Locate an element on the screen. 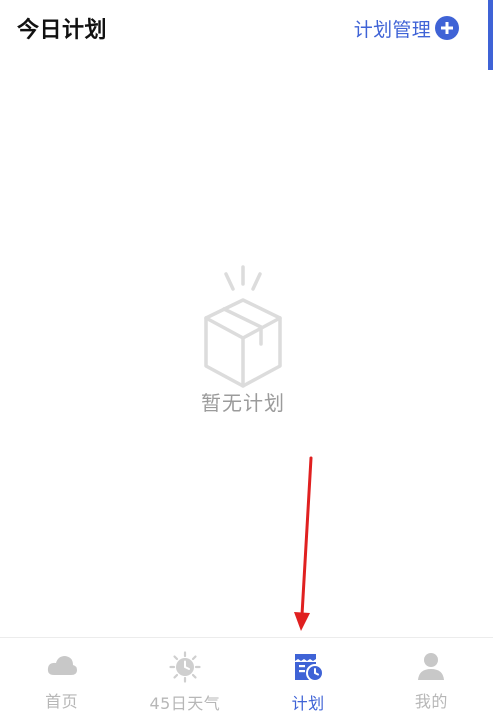 This screenshot has height=712, width=493. tab-label: 我的 is located at coordinates (431, 701).